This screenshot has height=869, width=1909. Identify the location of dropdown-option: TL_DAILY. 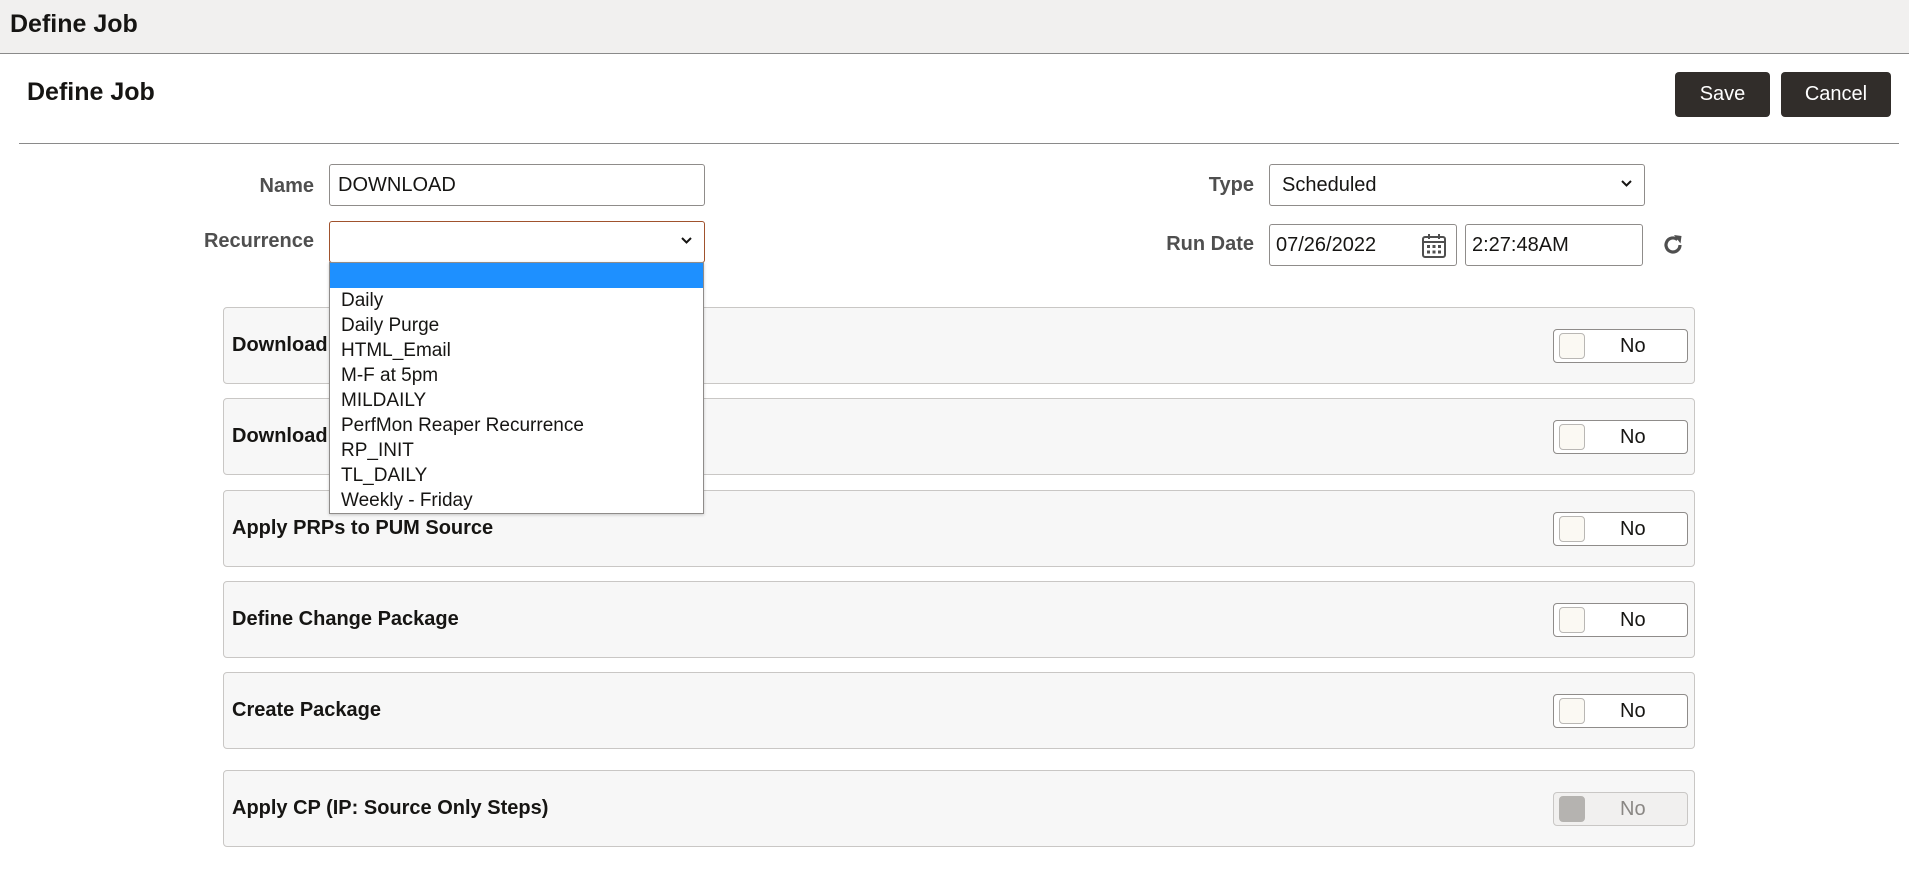
(516, 475).